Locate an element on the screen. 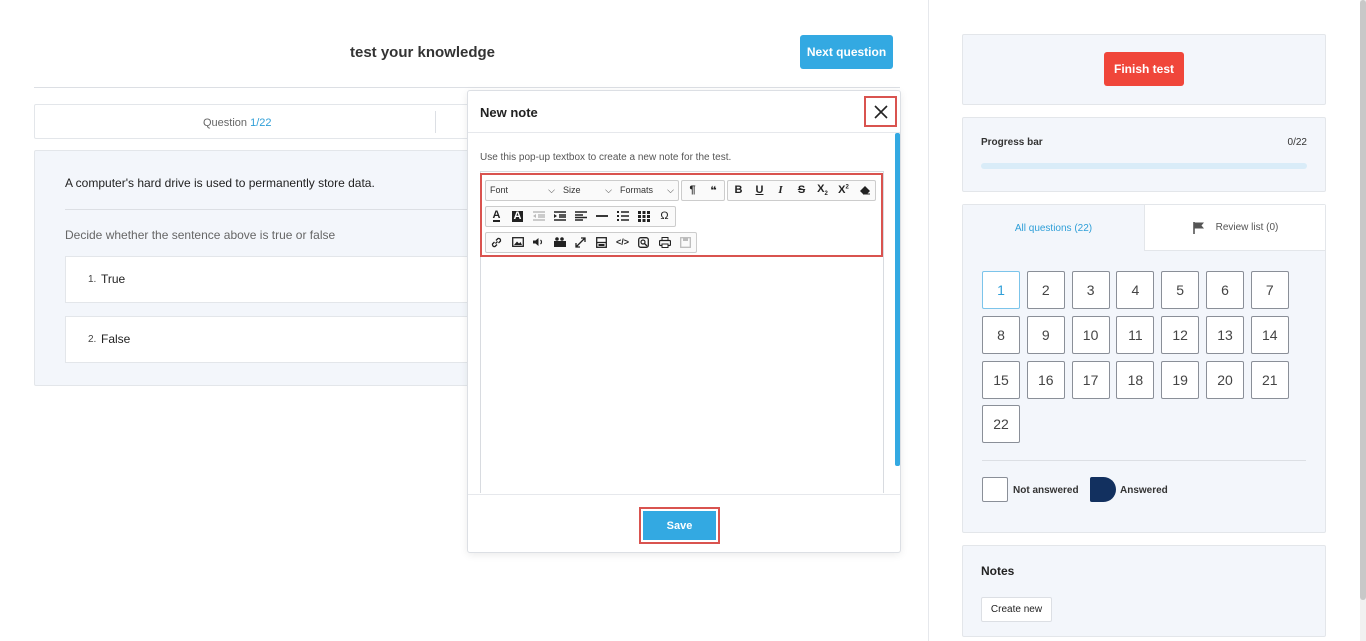 The height and width of the screenshot is (641, 1366). question-number-18: 18 is located at coordinates (1135, 379).